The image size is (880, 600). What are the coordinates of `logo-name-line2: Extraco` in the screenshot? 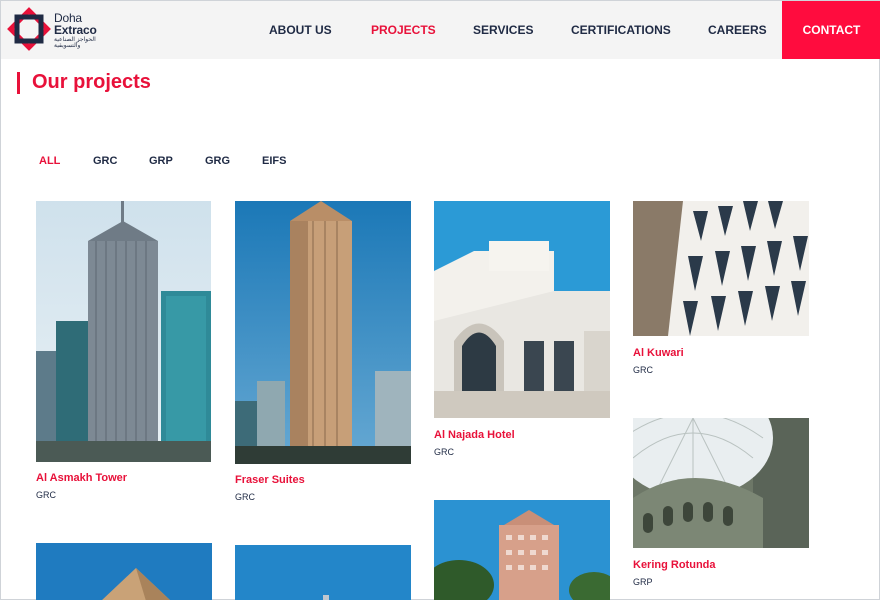 It's located at (75, 30).